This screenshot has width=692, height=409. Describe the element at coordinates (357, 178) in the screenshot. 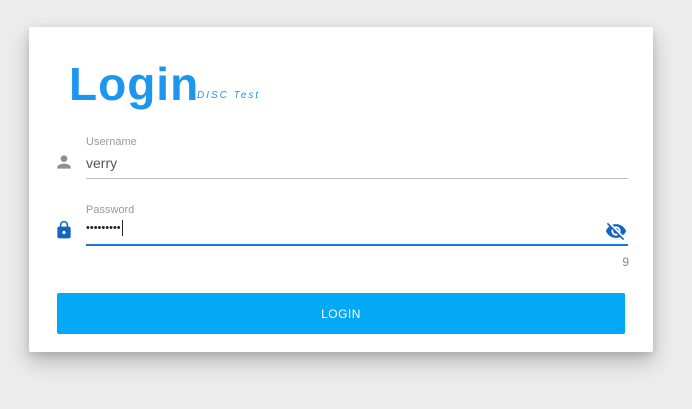

I see `username-underline` at that location.